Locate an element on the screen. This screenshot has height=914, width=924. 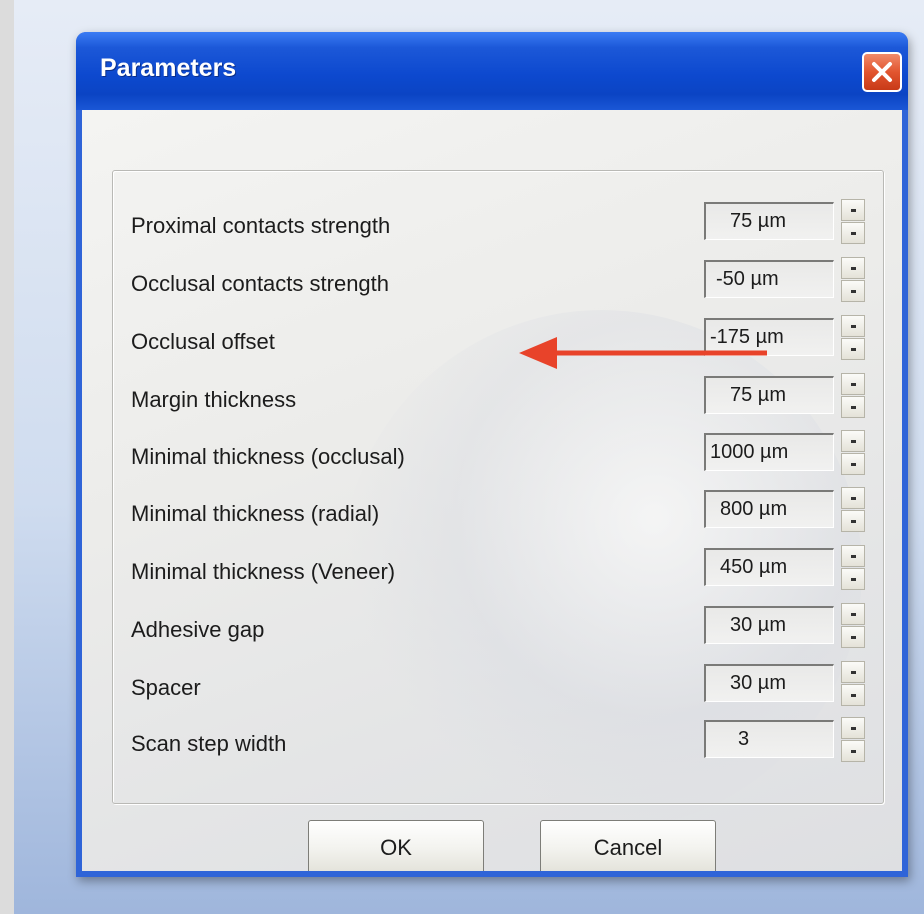
param-row-margin-thickness: Margin thickness 75 µm is located at coordinates (498, 399).